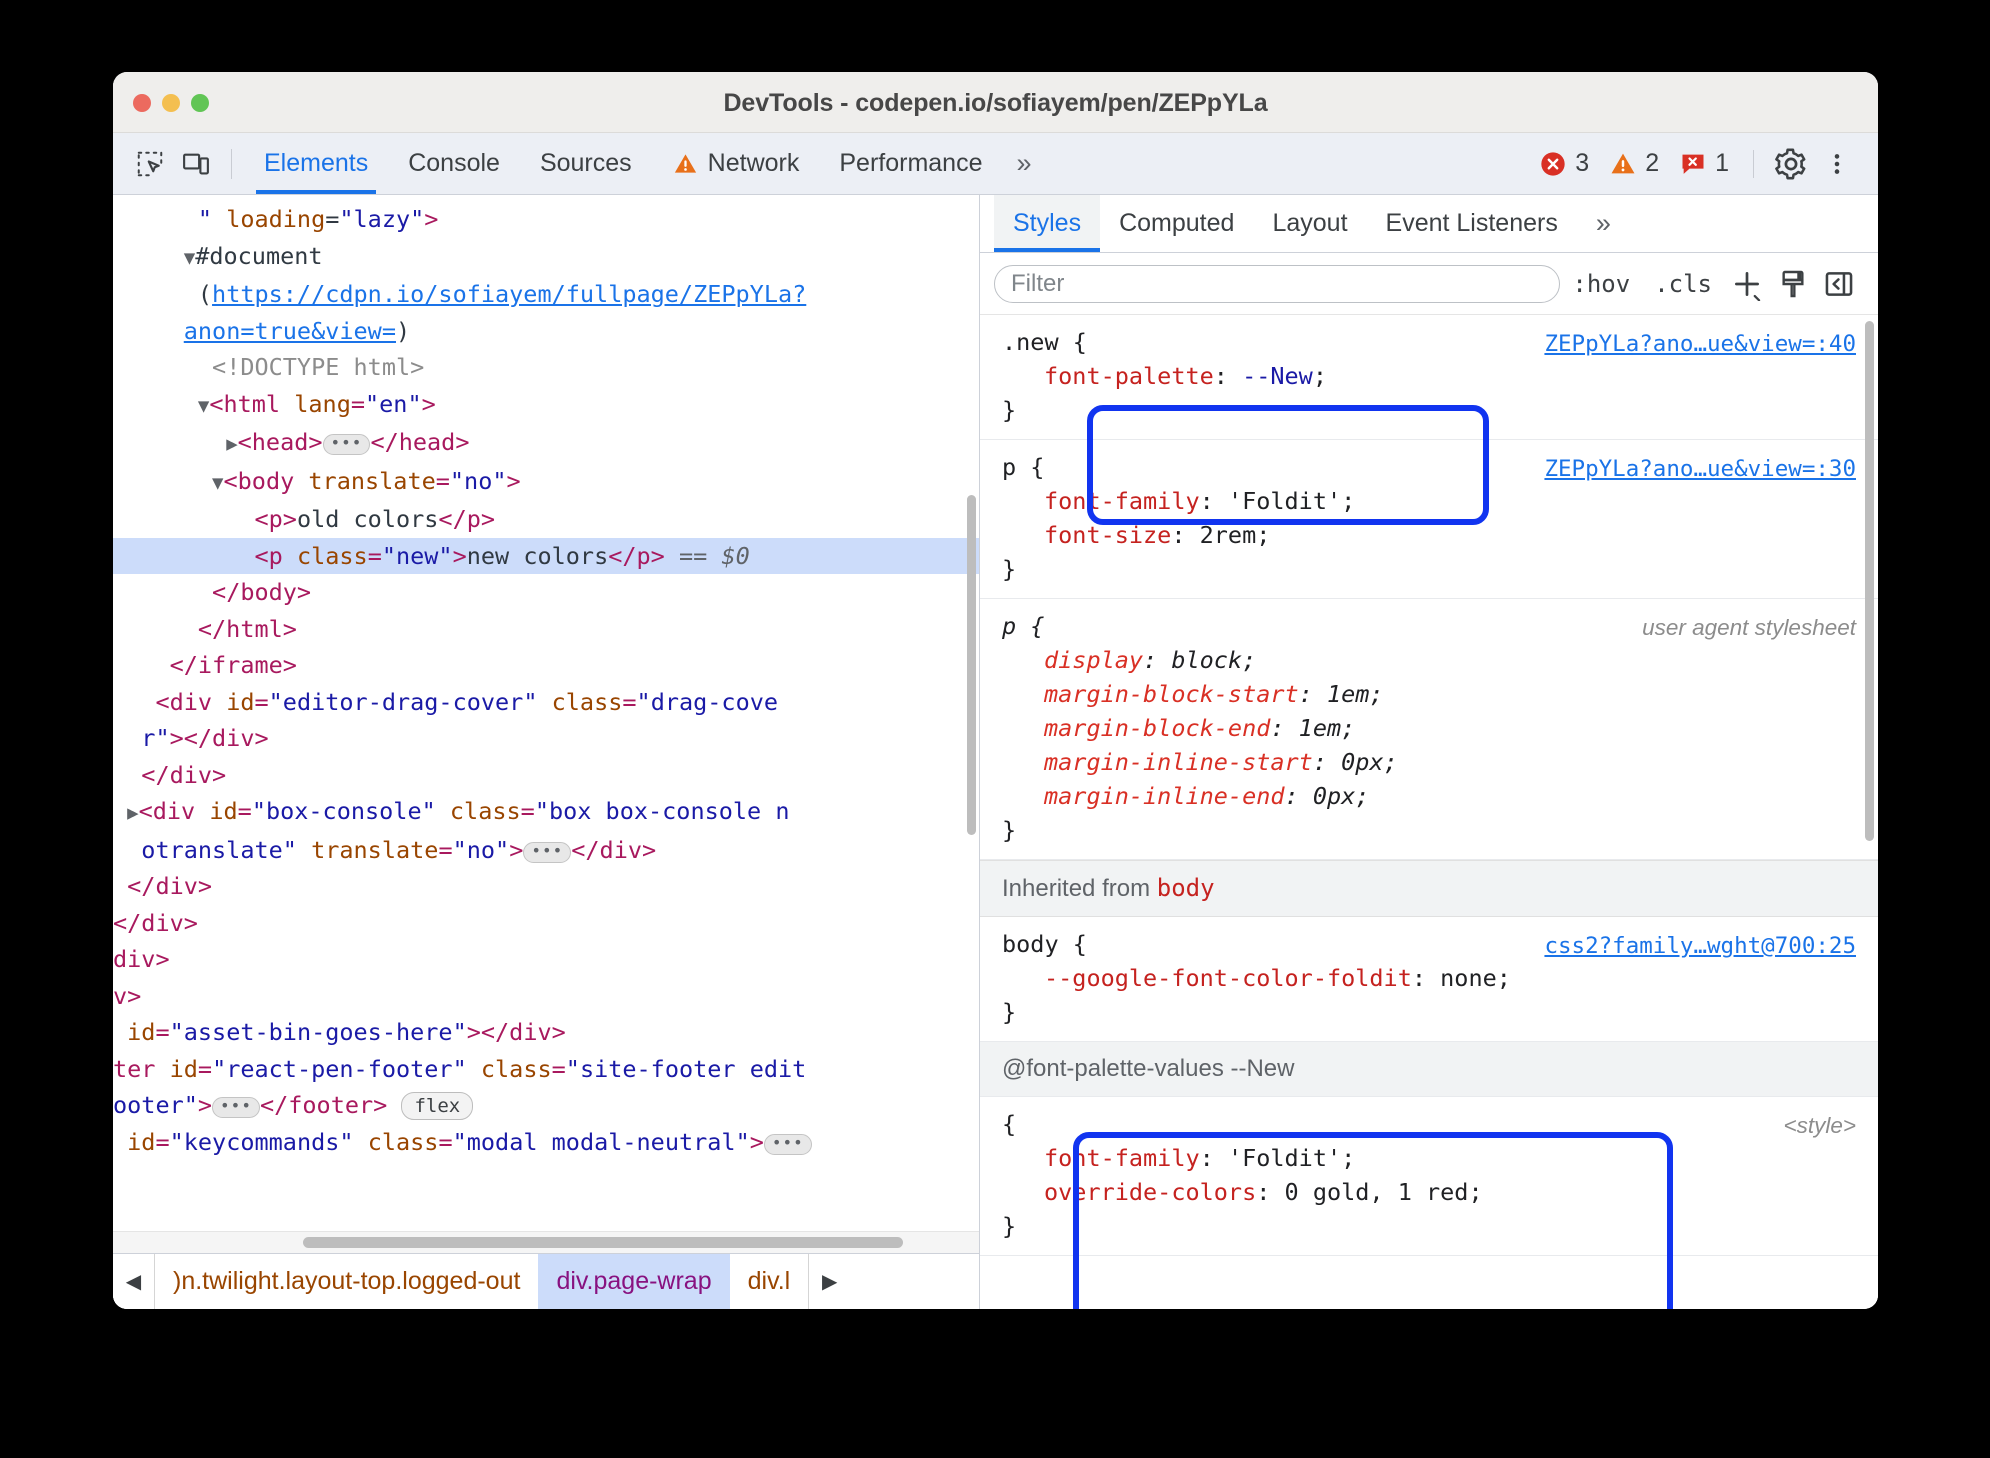  Describe the element at coordinates (546, 405) in the screenshot. I see `dom-line-html: ▼<html lang="en">` at that location.